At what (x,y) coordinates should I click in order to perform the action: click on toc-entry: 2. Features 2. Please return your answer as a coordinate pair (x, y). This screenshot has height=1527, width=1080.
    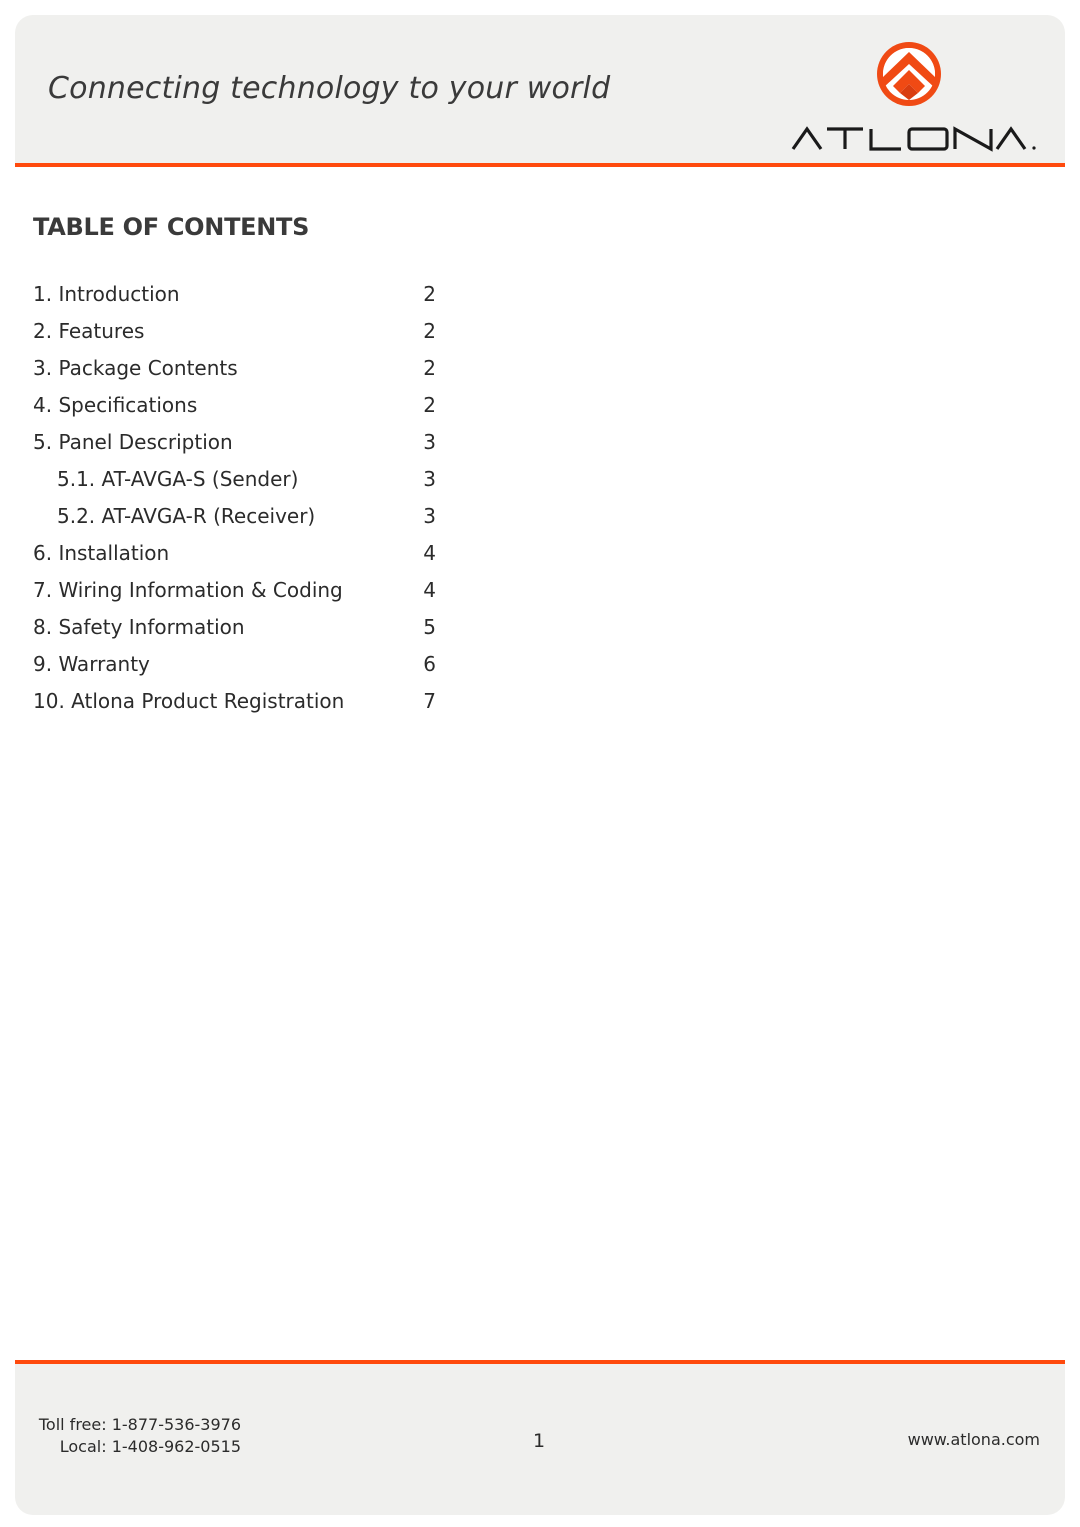
    Looking at the image, I should click on (235, 335).